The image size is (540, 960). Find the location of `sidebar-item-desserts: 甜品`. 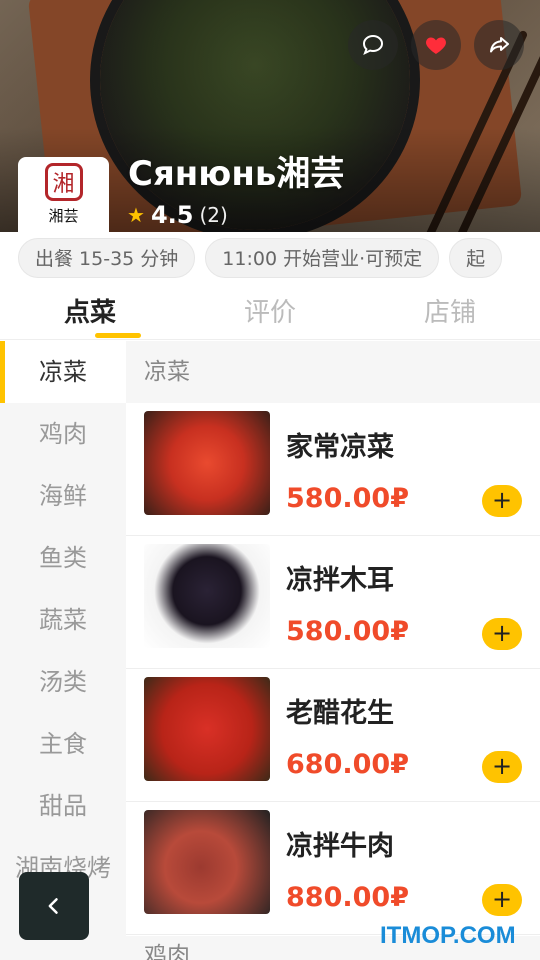

sidebar-item-desserts: 甜品 is located at coordinates (63, 806).